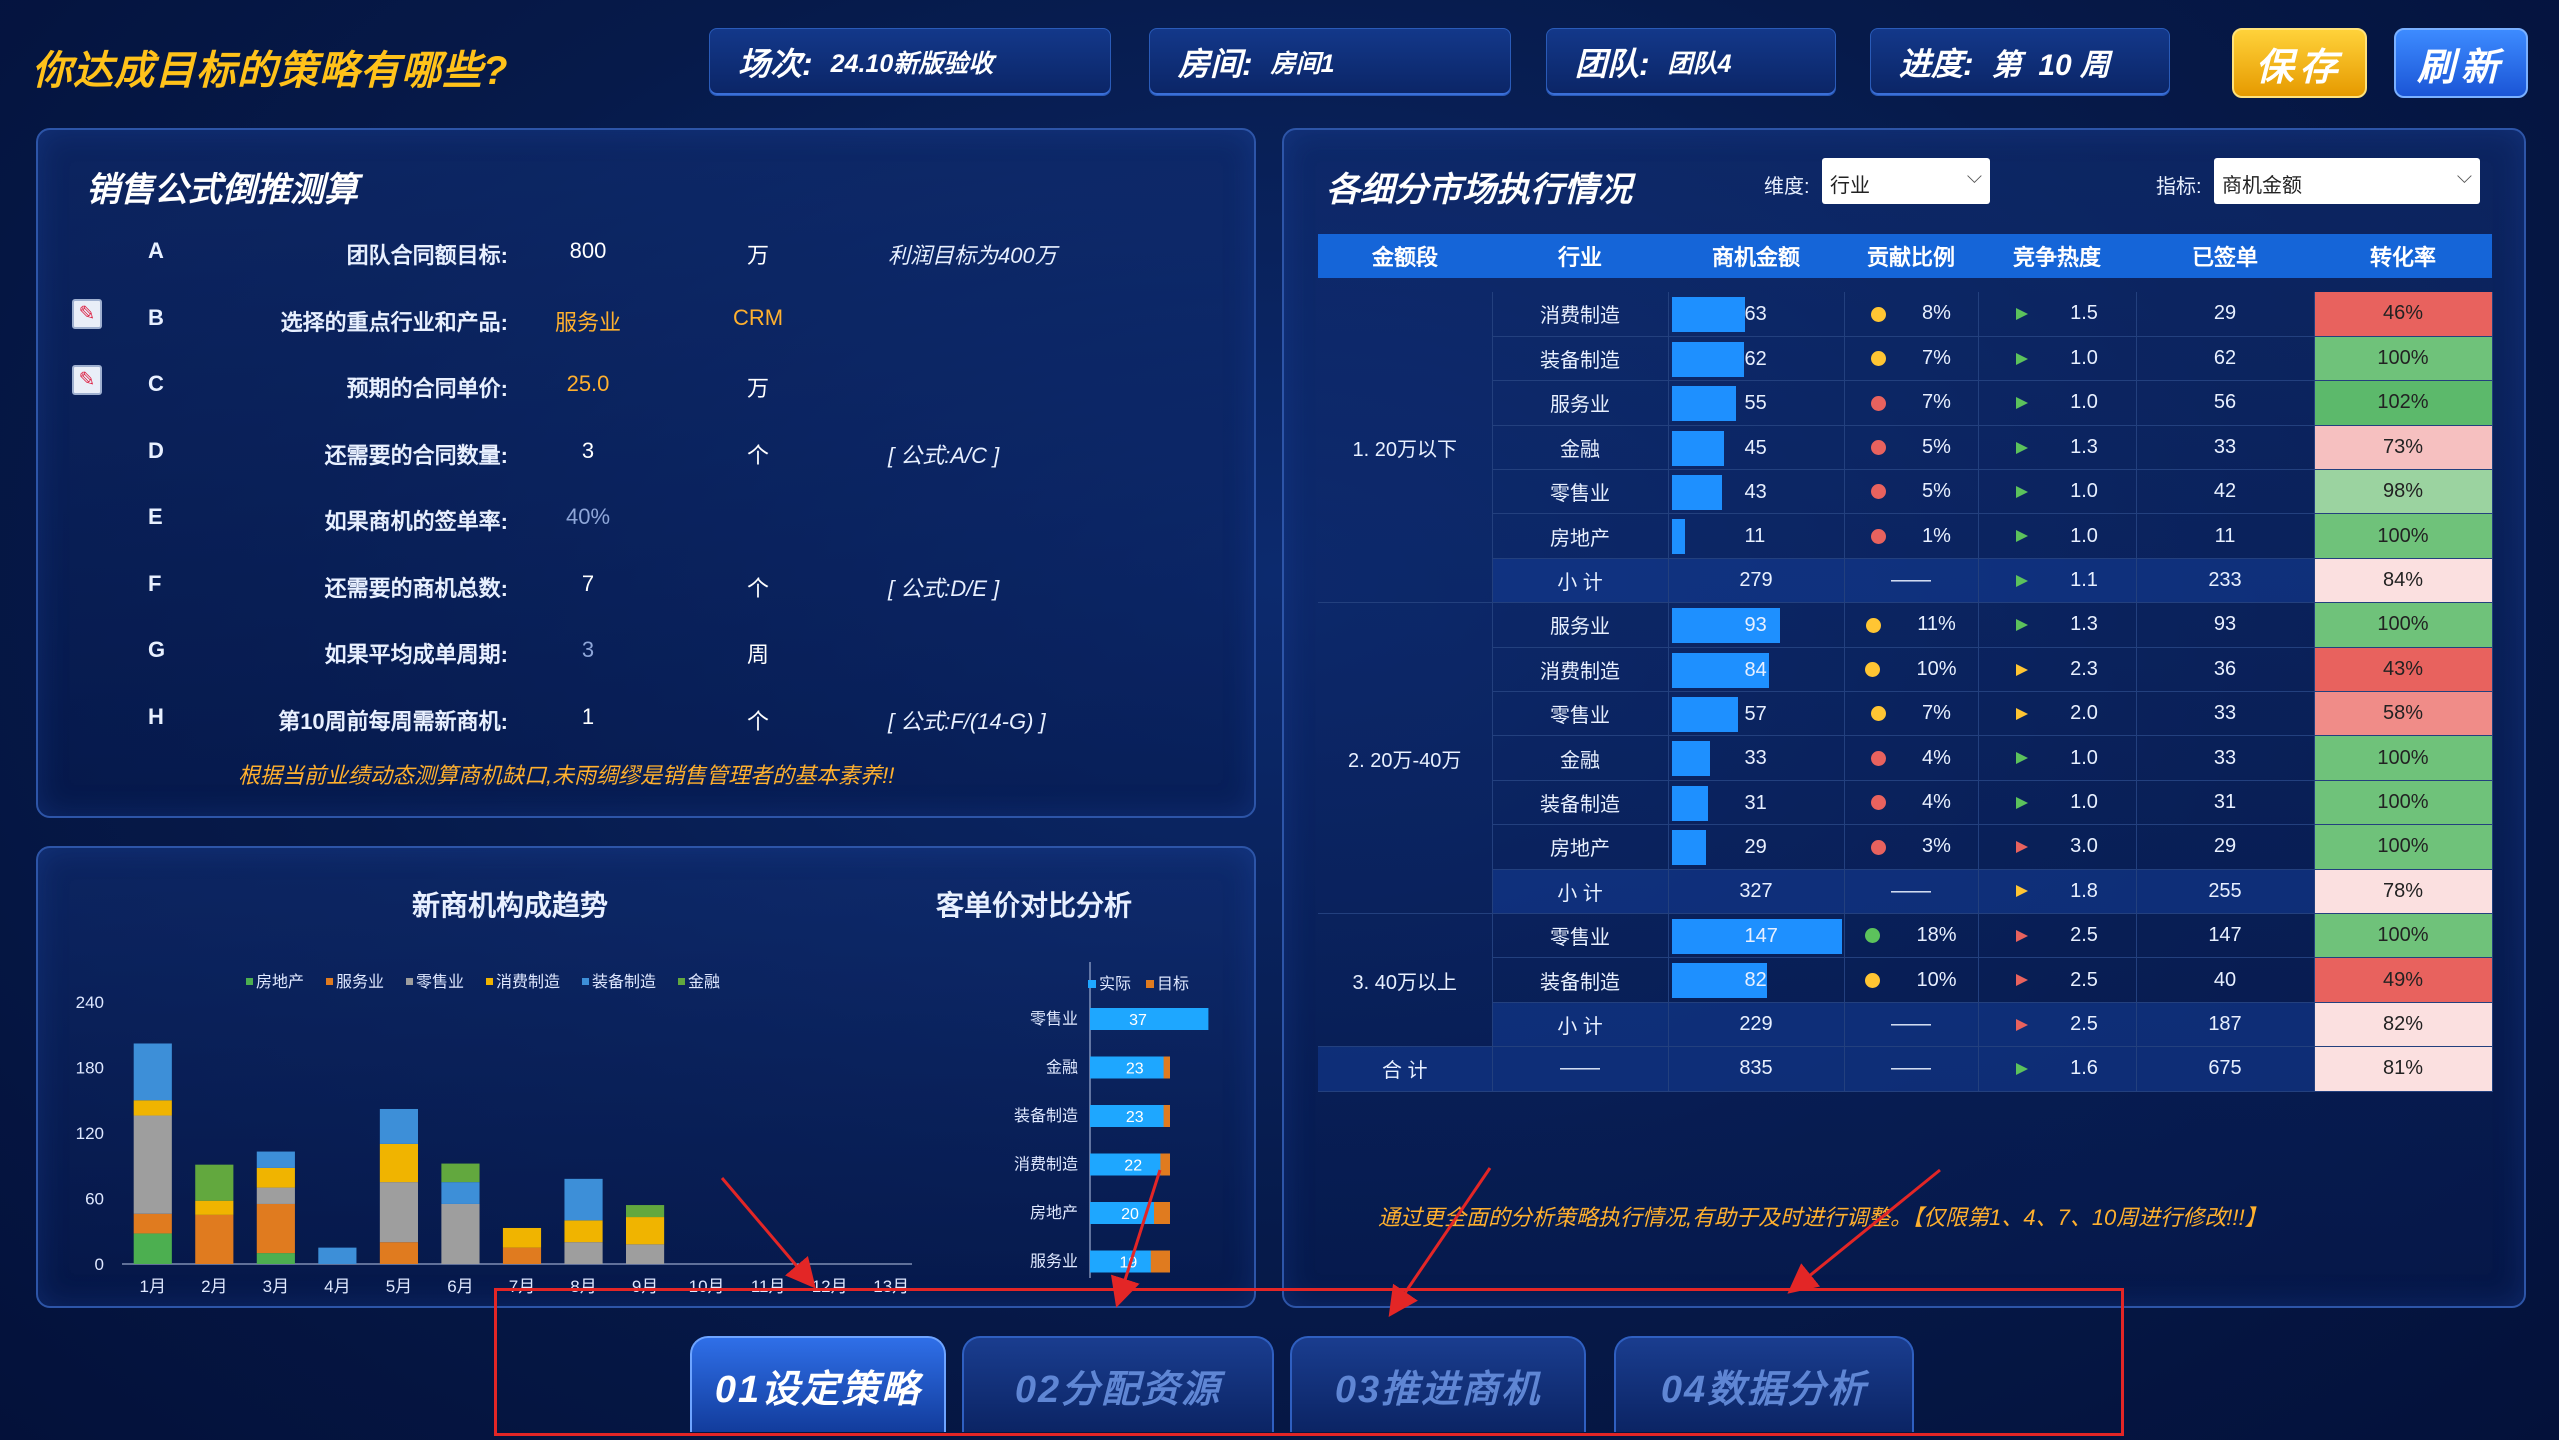  I want to click on formula-row: A 团队合同额目标: 800 万 利润目标为400万, so click(663, 250).